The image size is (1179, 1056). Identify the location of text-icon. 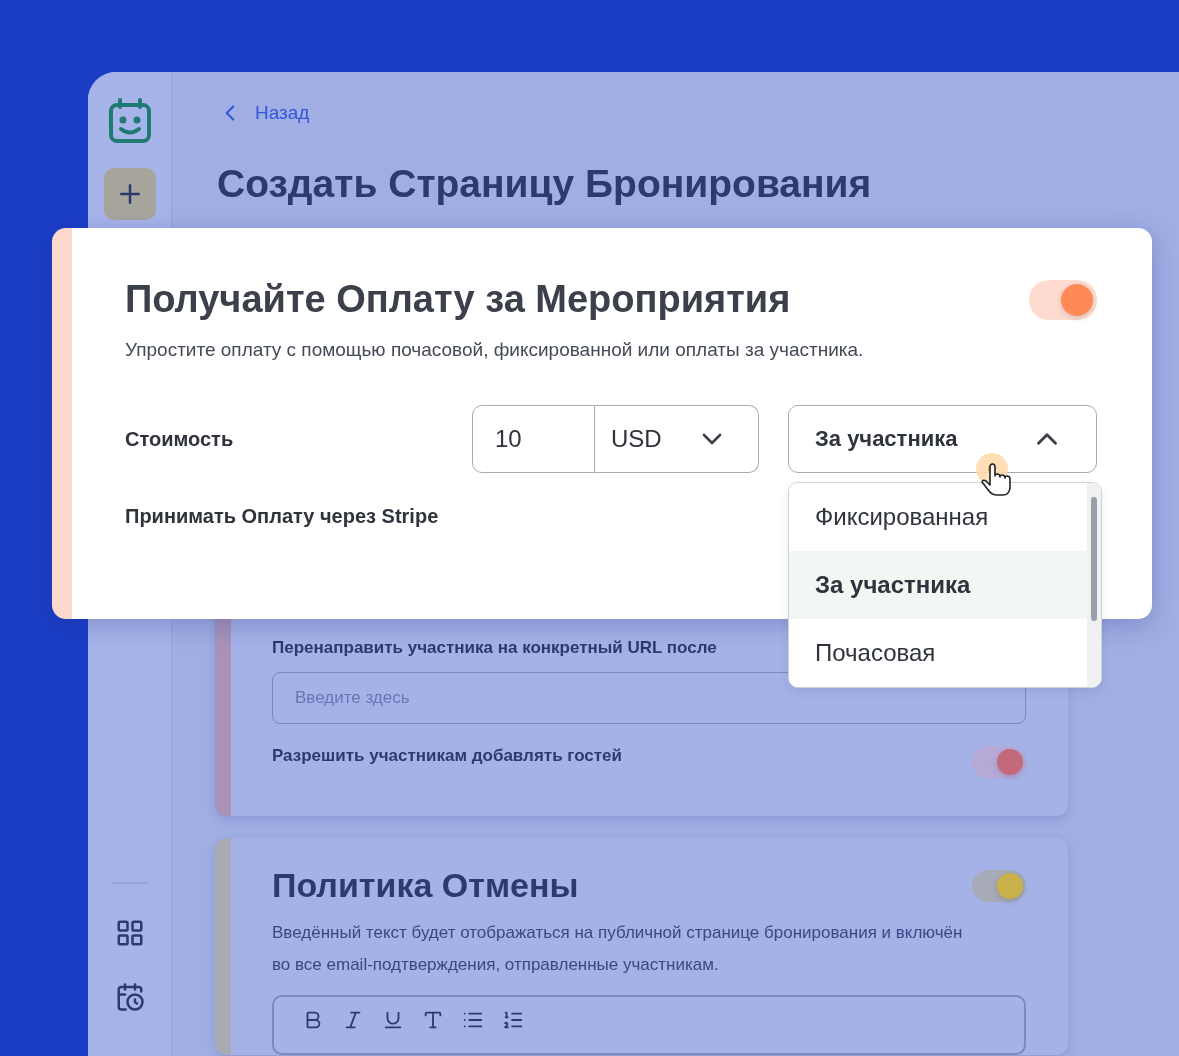
(433, 1020).